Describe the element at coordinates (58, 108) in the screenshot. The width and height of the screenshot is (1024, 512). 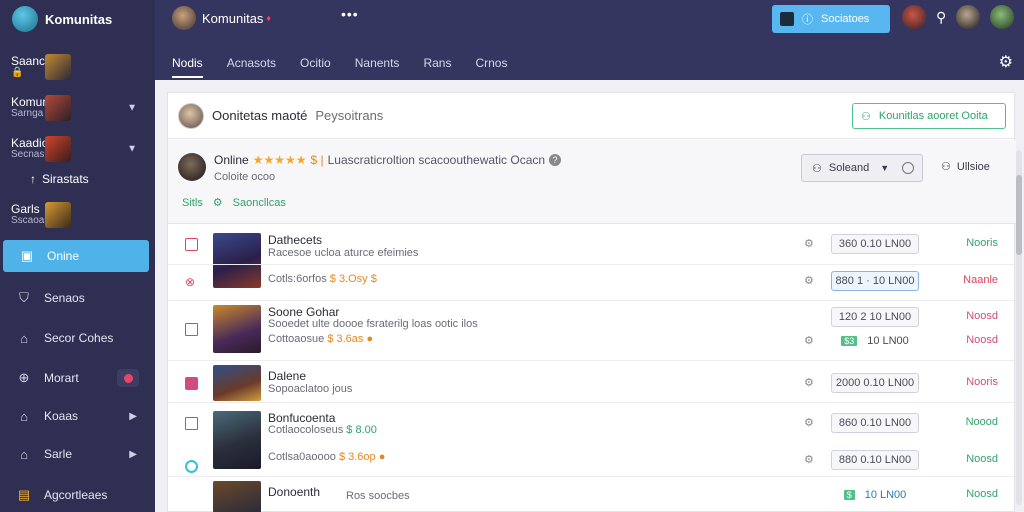
I see `group-thumbnail` at that location.